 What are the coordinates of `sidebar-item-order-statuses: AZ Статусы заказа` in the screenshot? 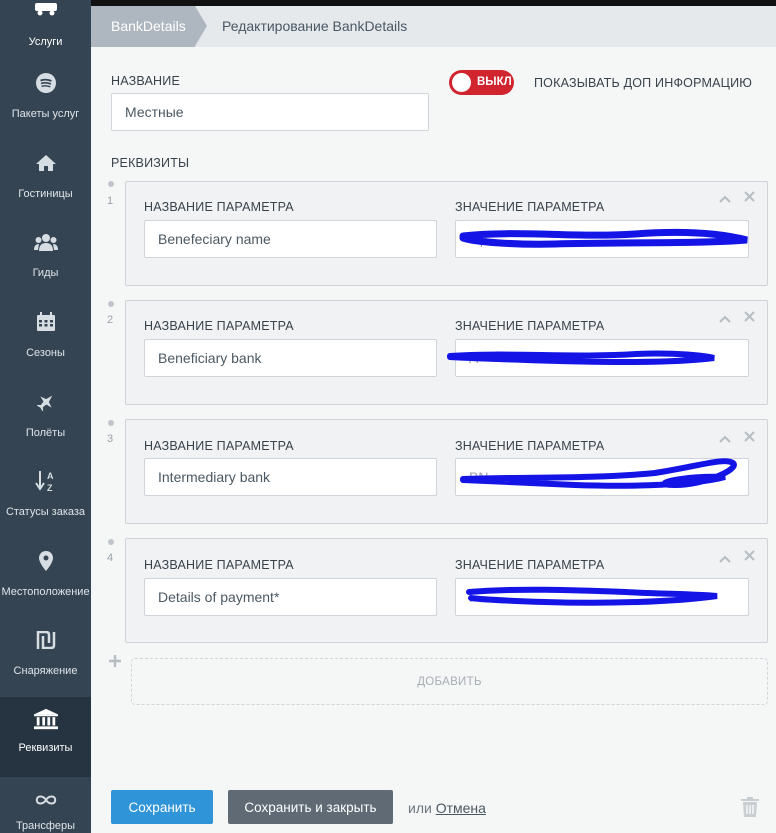 It's located at (45, 509).